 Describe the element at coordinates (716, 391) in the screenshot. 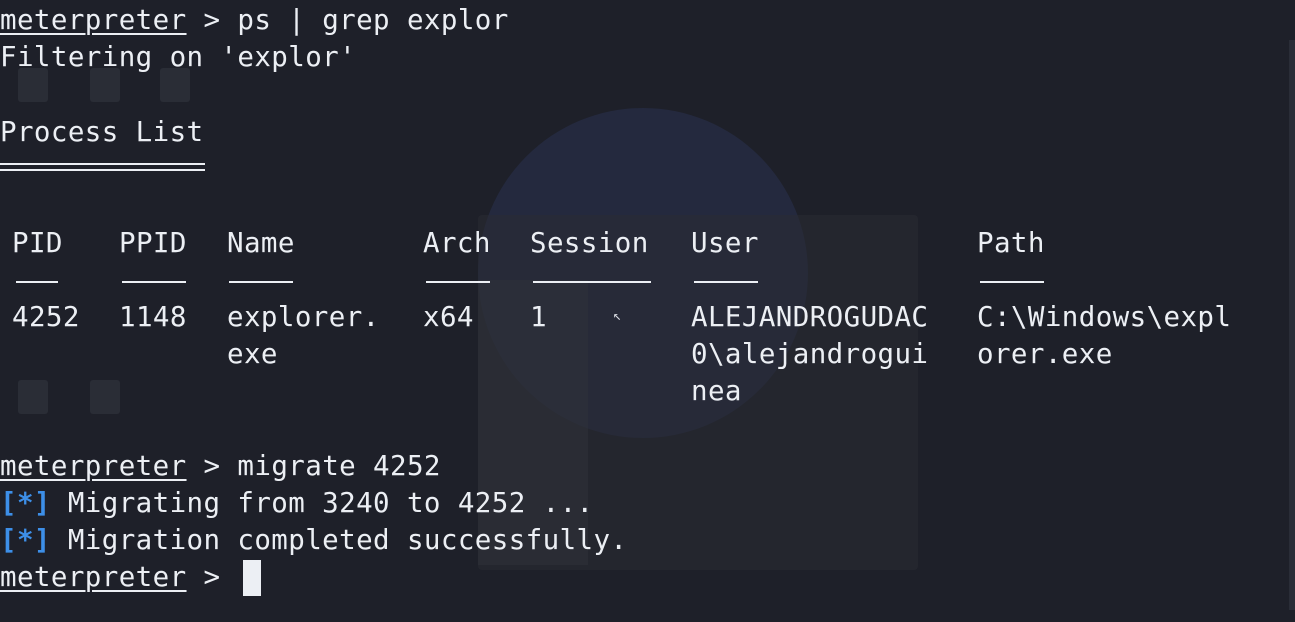

I see `row-user-line3: nea` at that location.